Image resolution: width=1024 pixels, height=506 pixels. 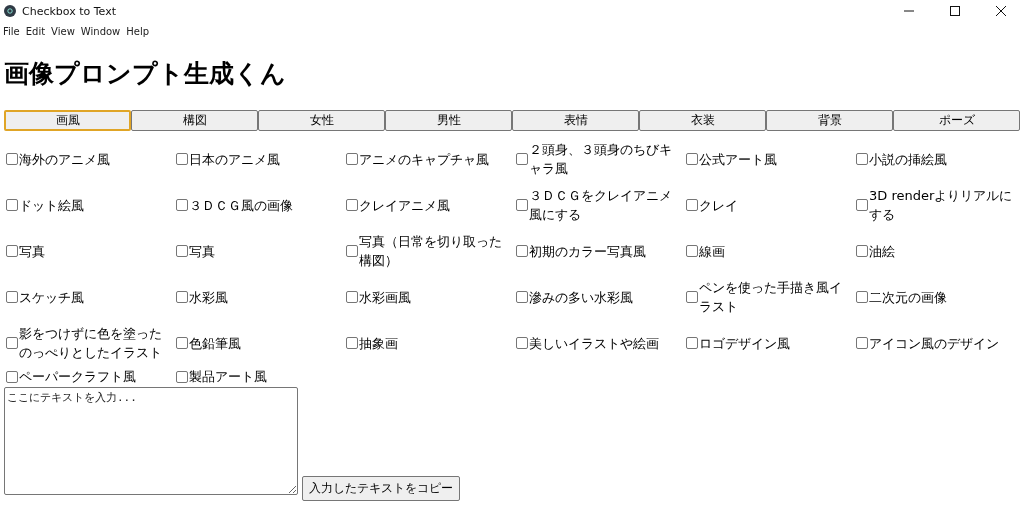 What do you see at coordinates (321, 120) in the screenshot?
I see `tab: 女性` at bounding box center [321, 120].